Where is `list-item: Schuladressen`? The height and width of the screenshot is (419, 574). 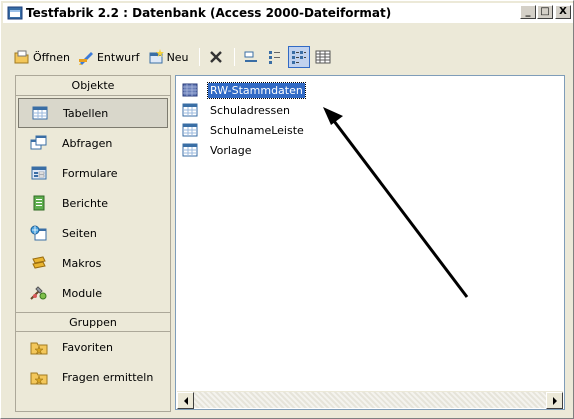 list-item: Schuladressen is located at coordinates (244, 110).